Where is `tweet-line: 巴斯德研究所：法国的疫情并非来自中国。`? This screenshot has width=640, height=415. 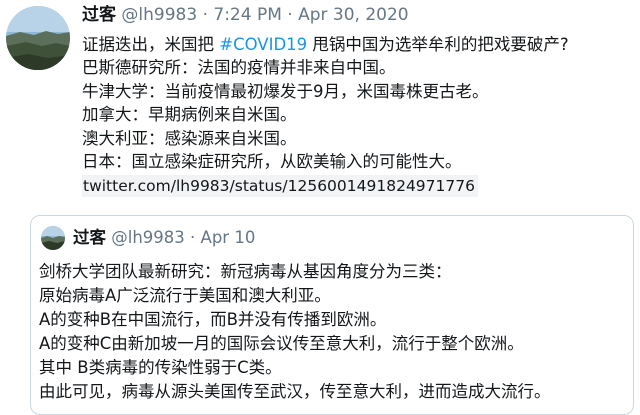 tweet-line: 巴斯德研究所：法国的疫情并非来自中国。 is located at coordinates (239, 68).